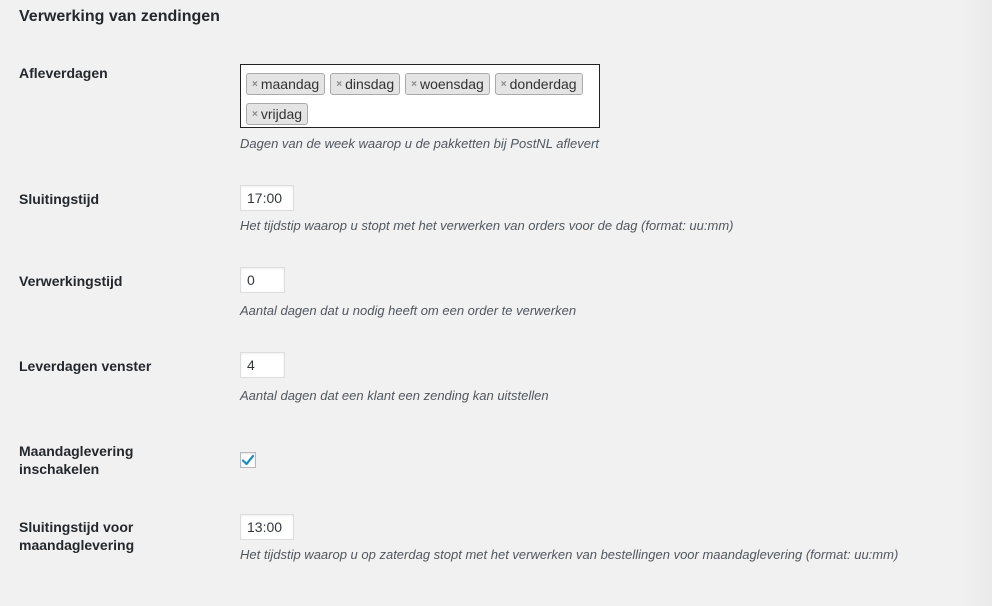 Image resolution: width=992 pixels, height=606 pixels. I want to click on day-tag: × maandag, so click(286, 84).